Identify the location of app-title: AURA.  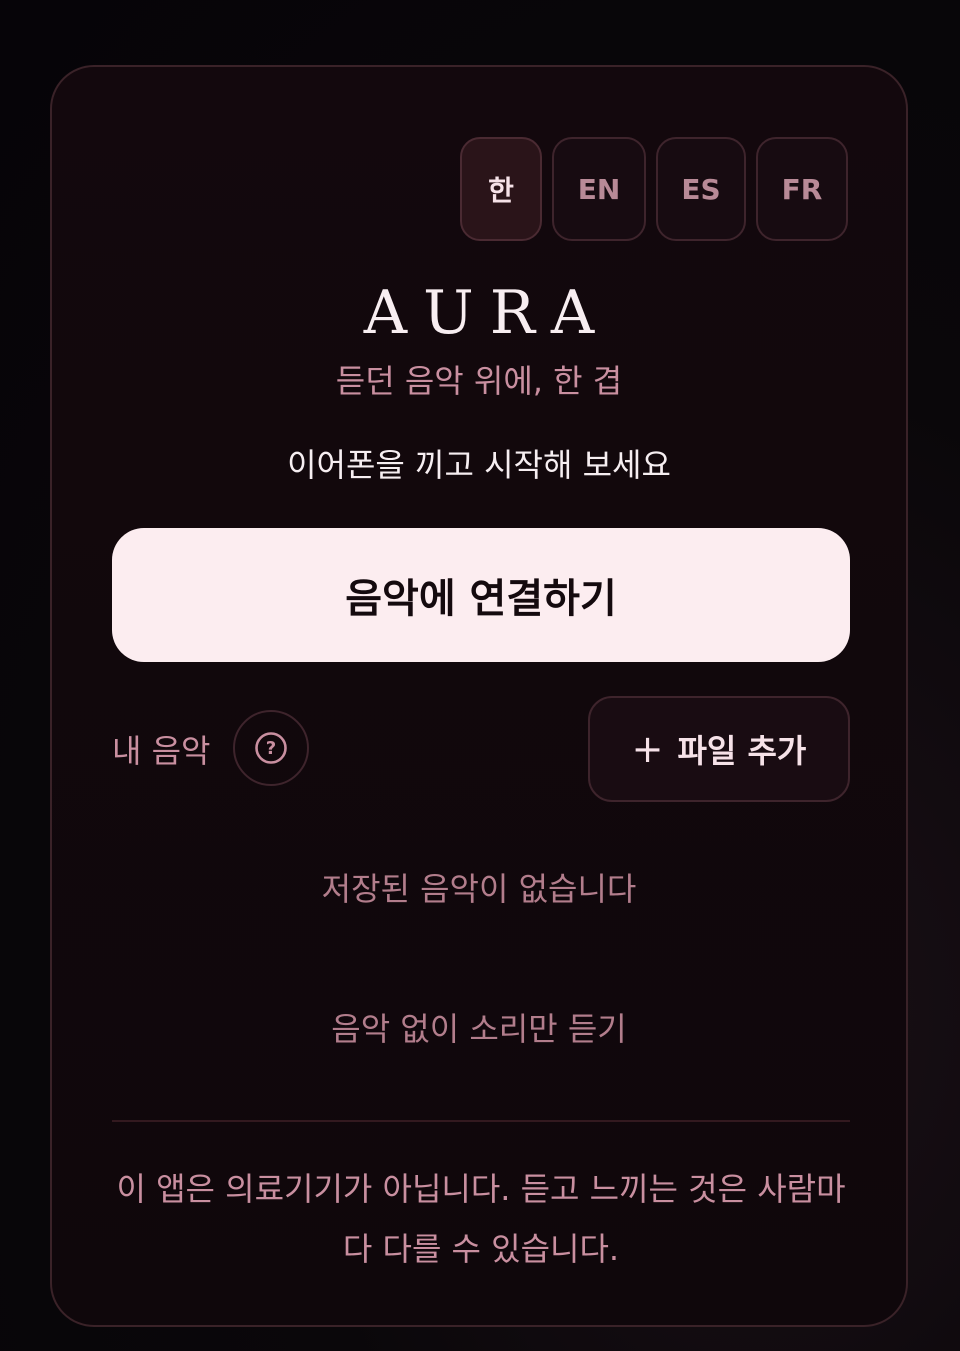
(487, 313).